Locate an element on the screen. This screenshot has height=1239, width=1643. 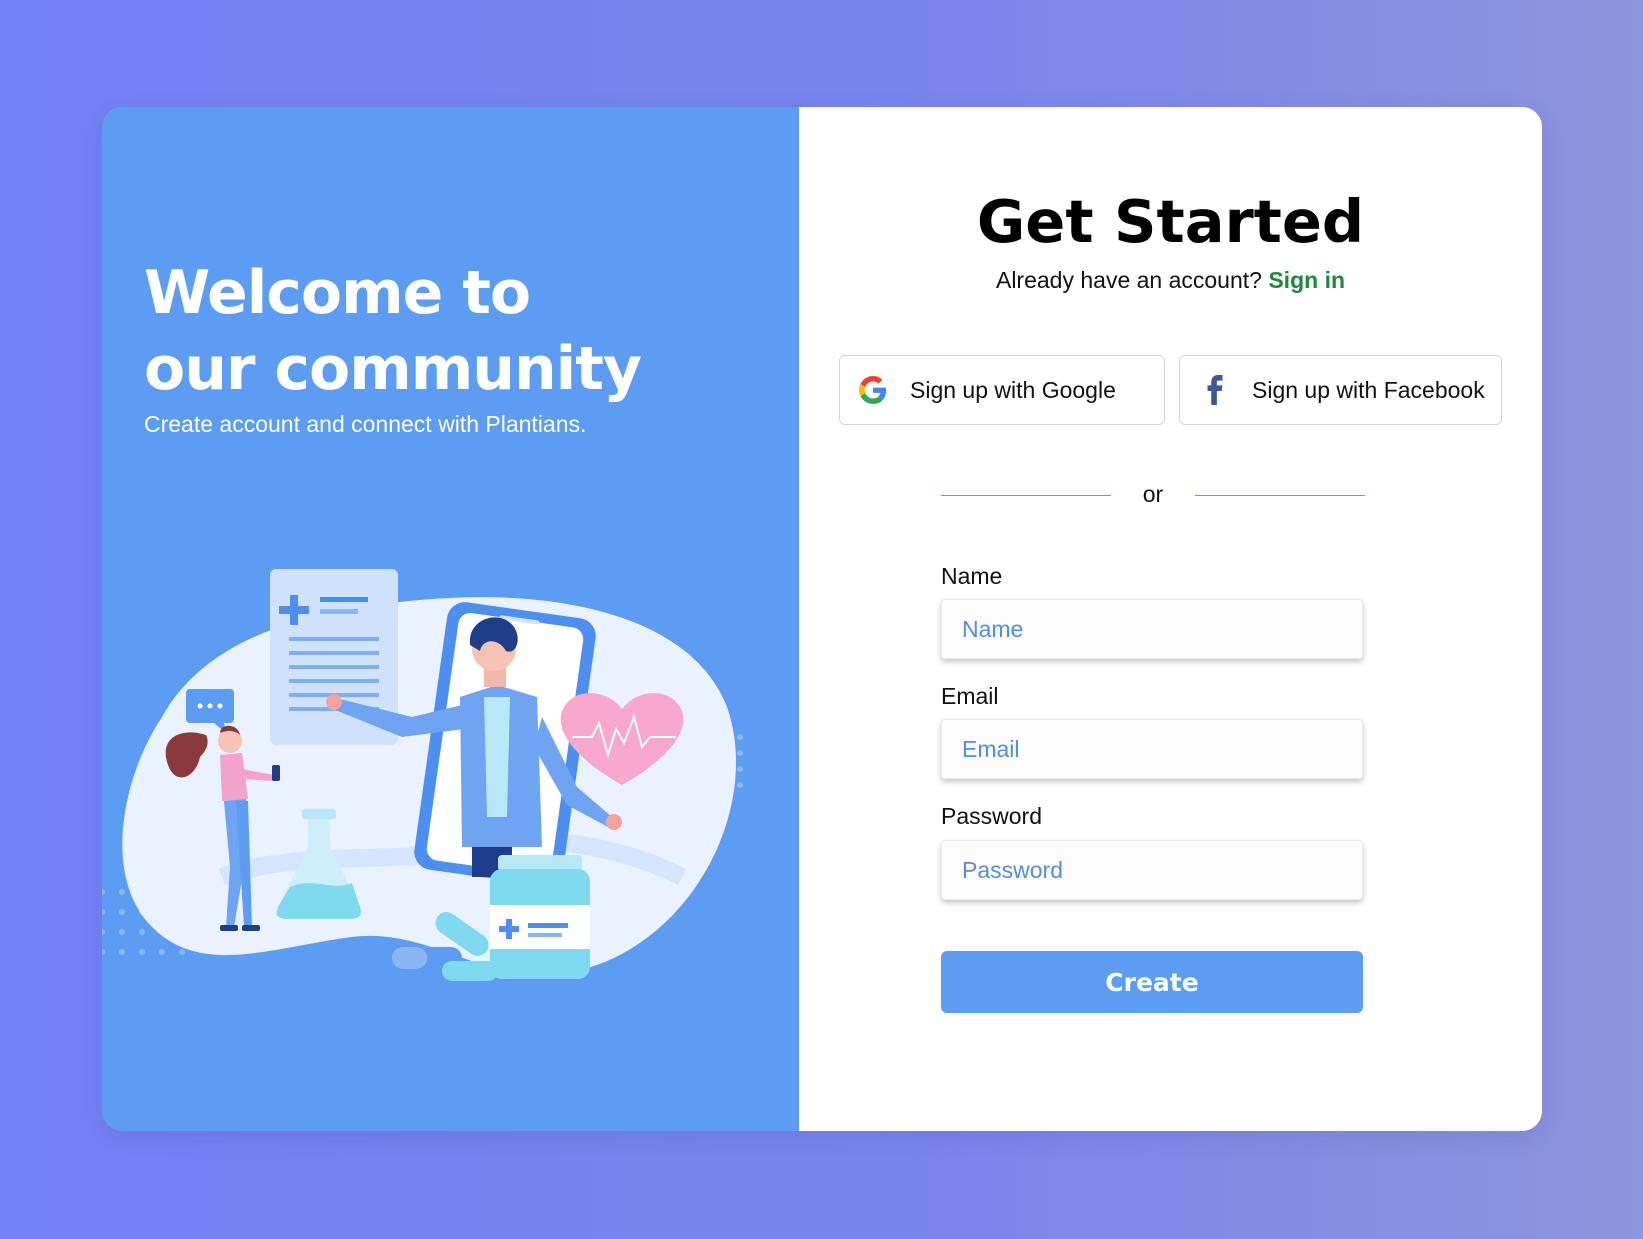
name-label: Name is located at coordinates (972, 576).